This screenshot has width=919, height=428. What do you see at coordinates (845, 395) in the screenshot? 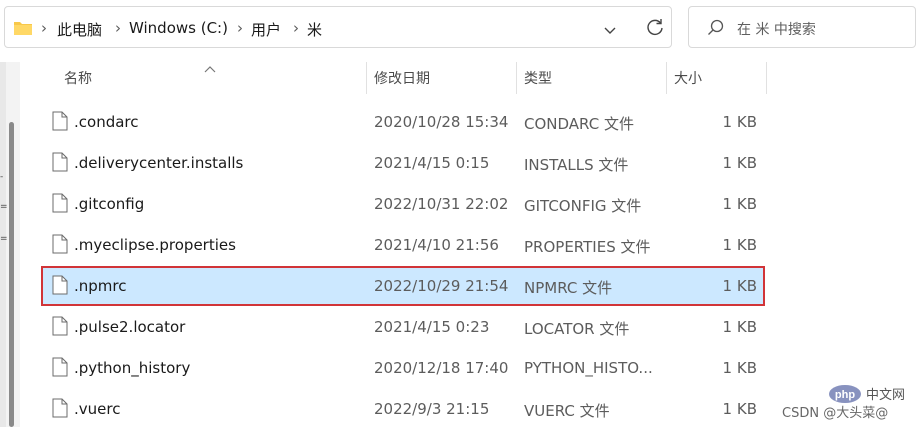
I see `svg-text: php` at bounding box center [845, 395].